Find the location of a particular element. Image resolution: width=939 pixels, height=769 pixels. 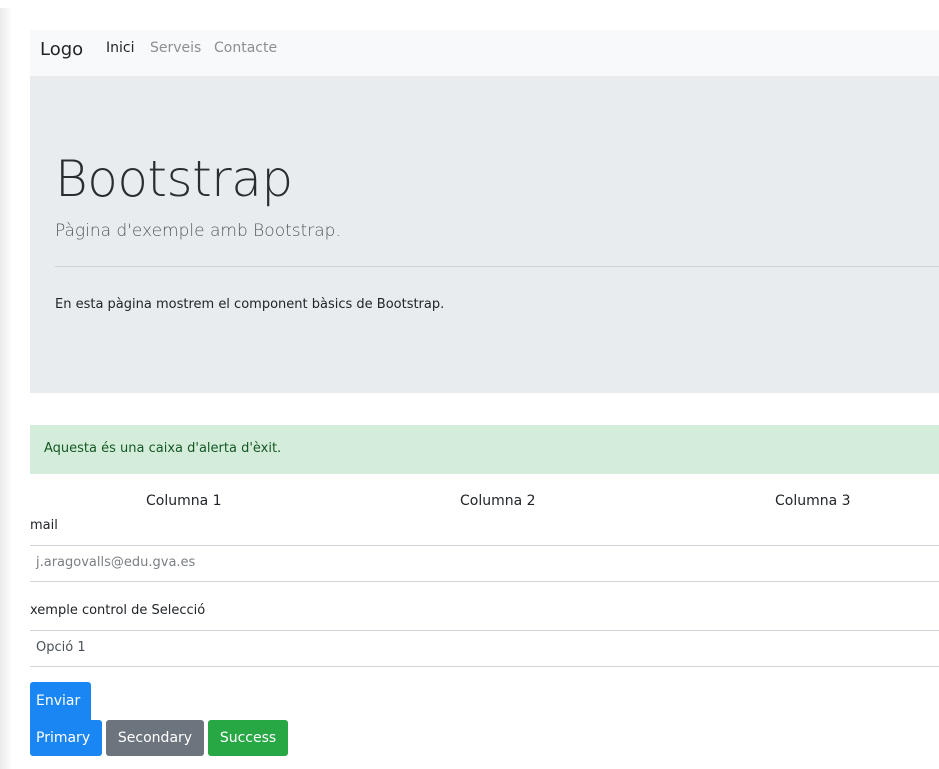

nav-link-inici: Inici is located at coordinates (120, 48).